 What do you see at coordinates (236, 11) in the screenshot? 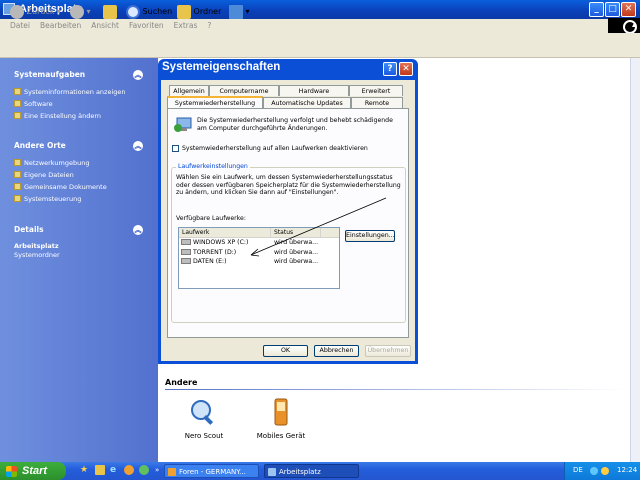
I see `views-icon` at bounding box center [236, 11].